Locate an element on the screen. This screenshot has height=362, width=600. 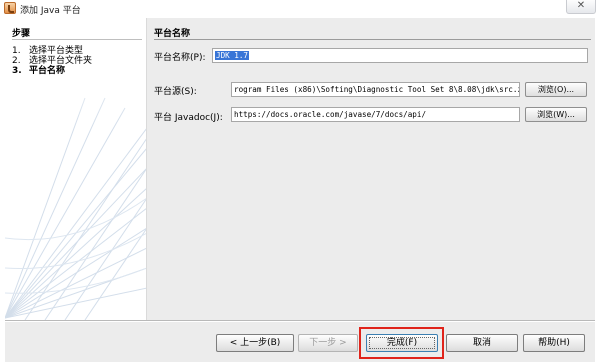
next-button: 下一步 > is located at coordinates (328, 343).